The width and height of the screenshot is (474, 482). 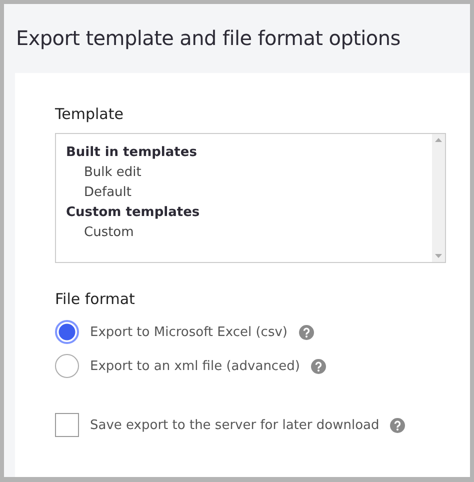 What do you see at coordinates (438, 256) in the screenshot?
I see `scroll-down-icon` at bounding box center [438, 256].